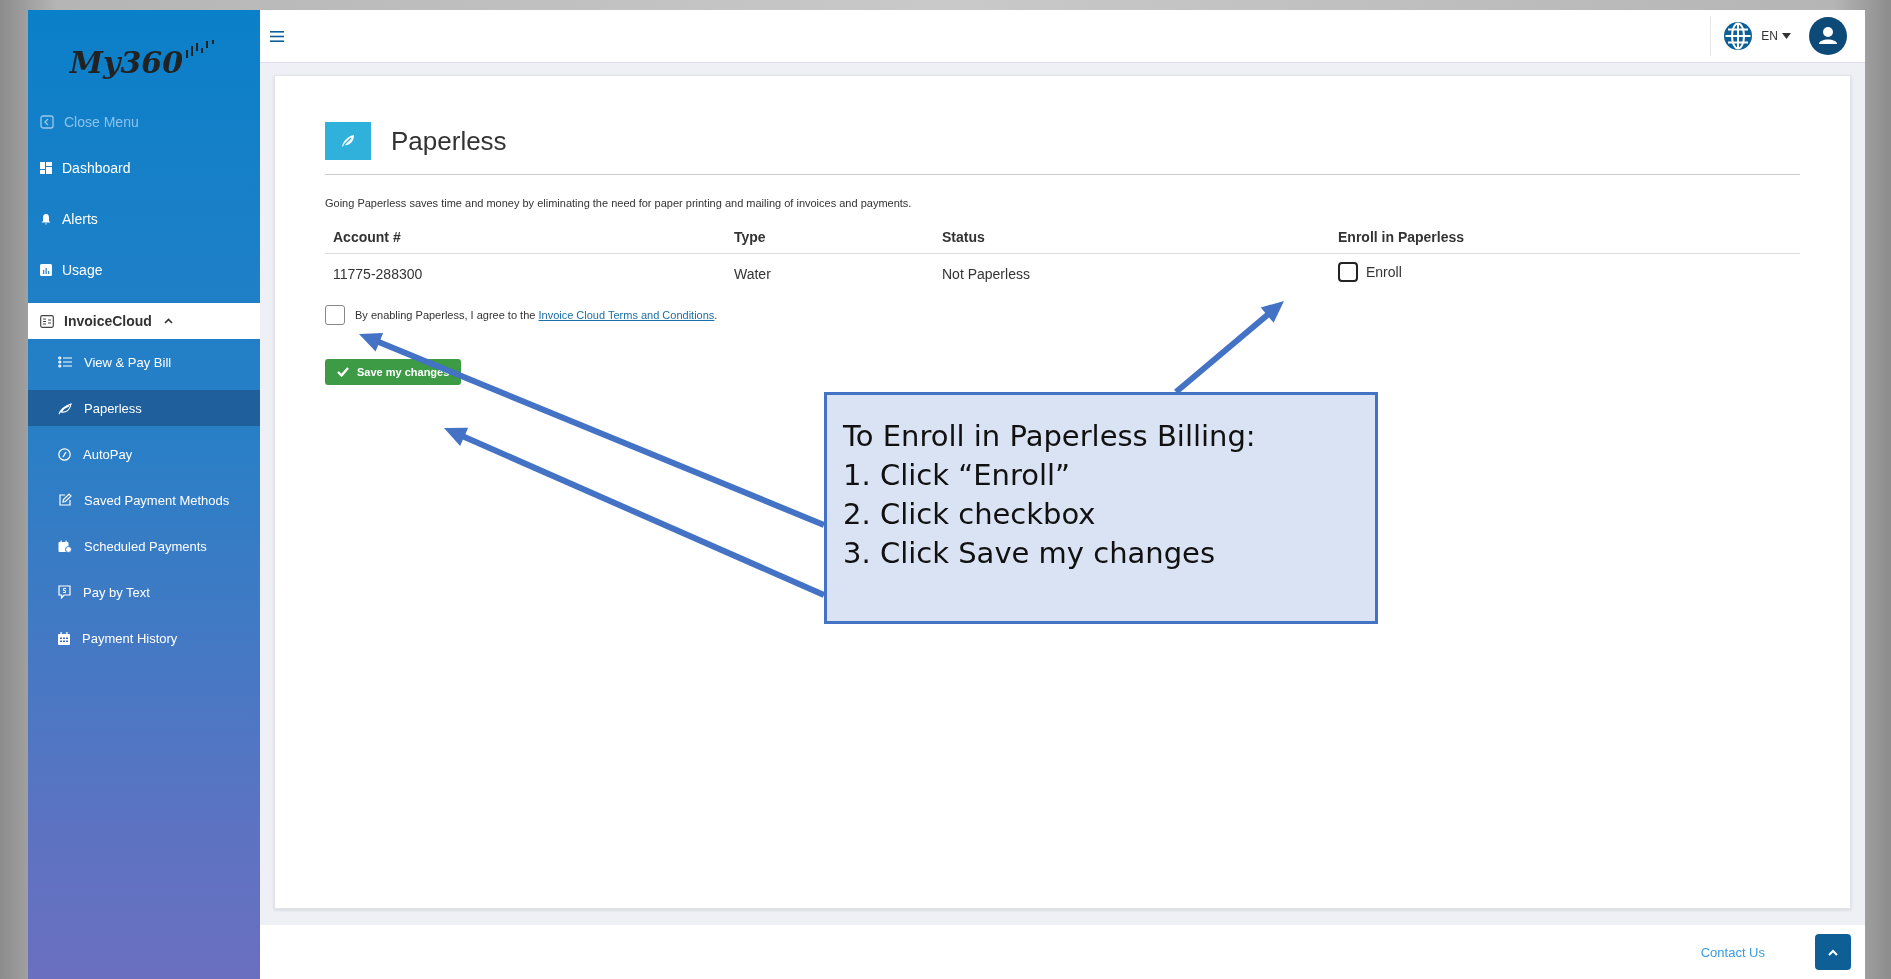 The width and height of the screenshot is (1891, 979). Describe the element at coordinates (1781, 36) in the screenshot. I see `language-dropdown: EN` at that location.